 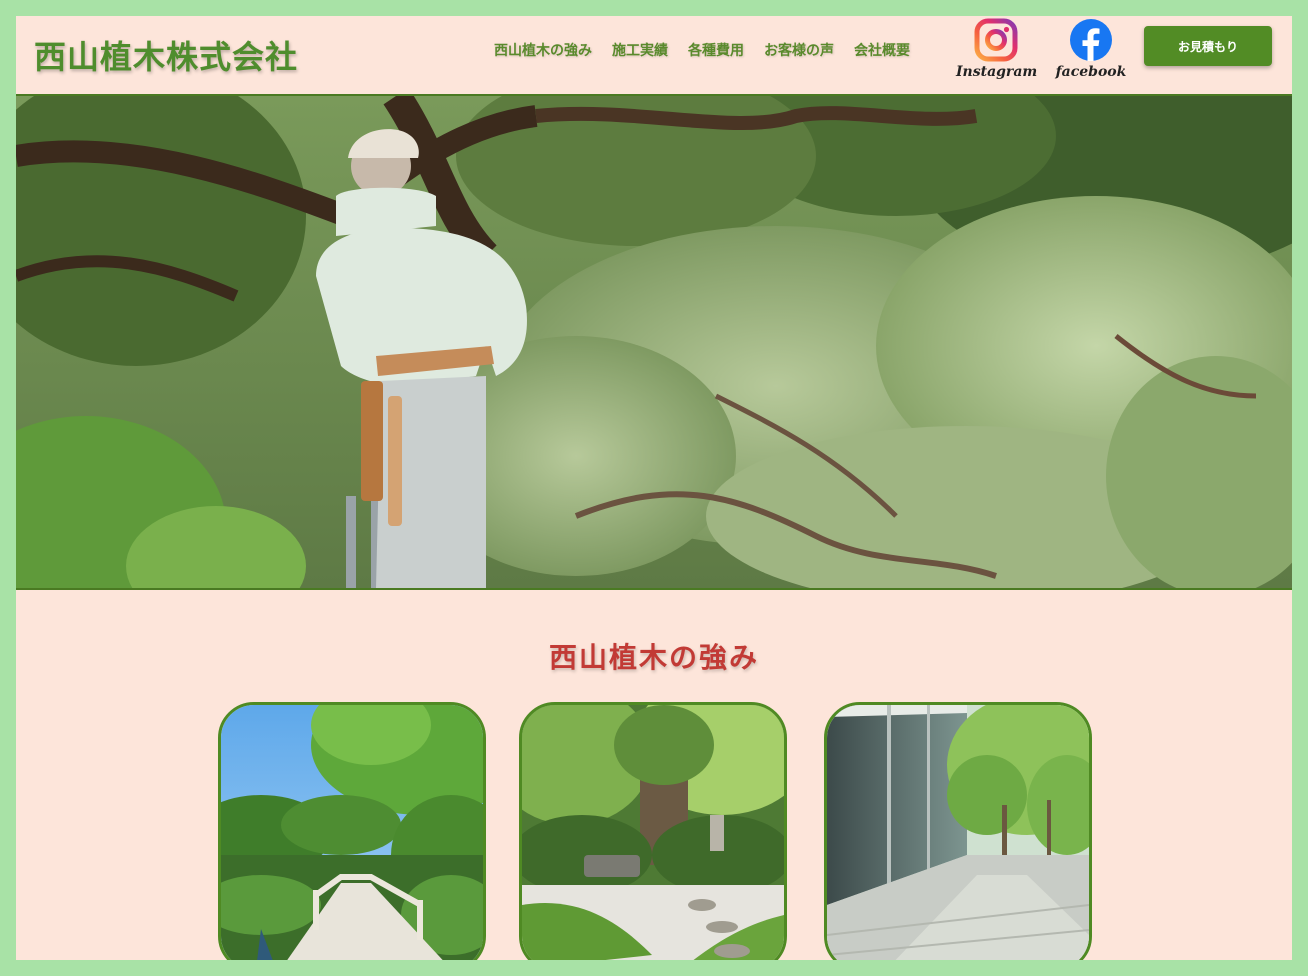 What do you see at coordinates (1208, 46) in the screenshot?
I see `quote-button: お見積もり` at bounding box center [1208, 46].